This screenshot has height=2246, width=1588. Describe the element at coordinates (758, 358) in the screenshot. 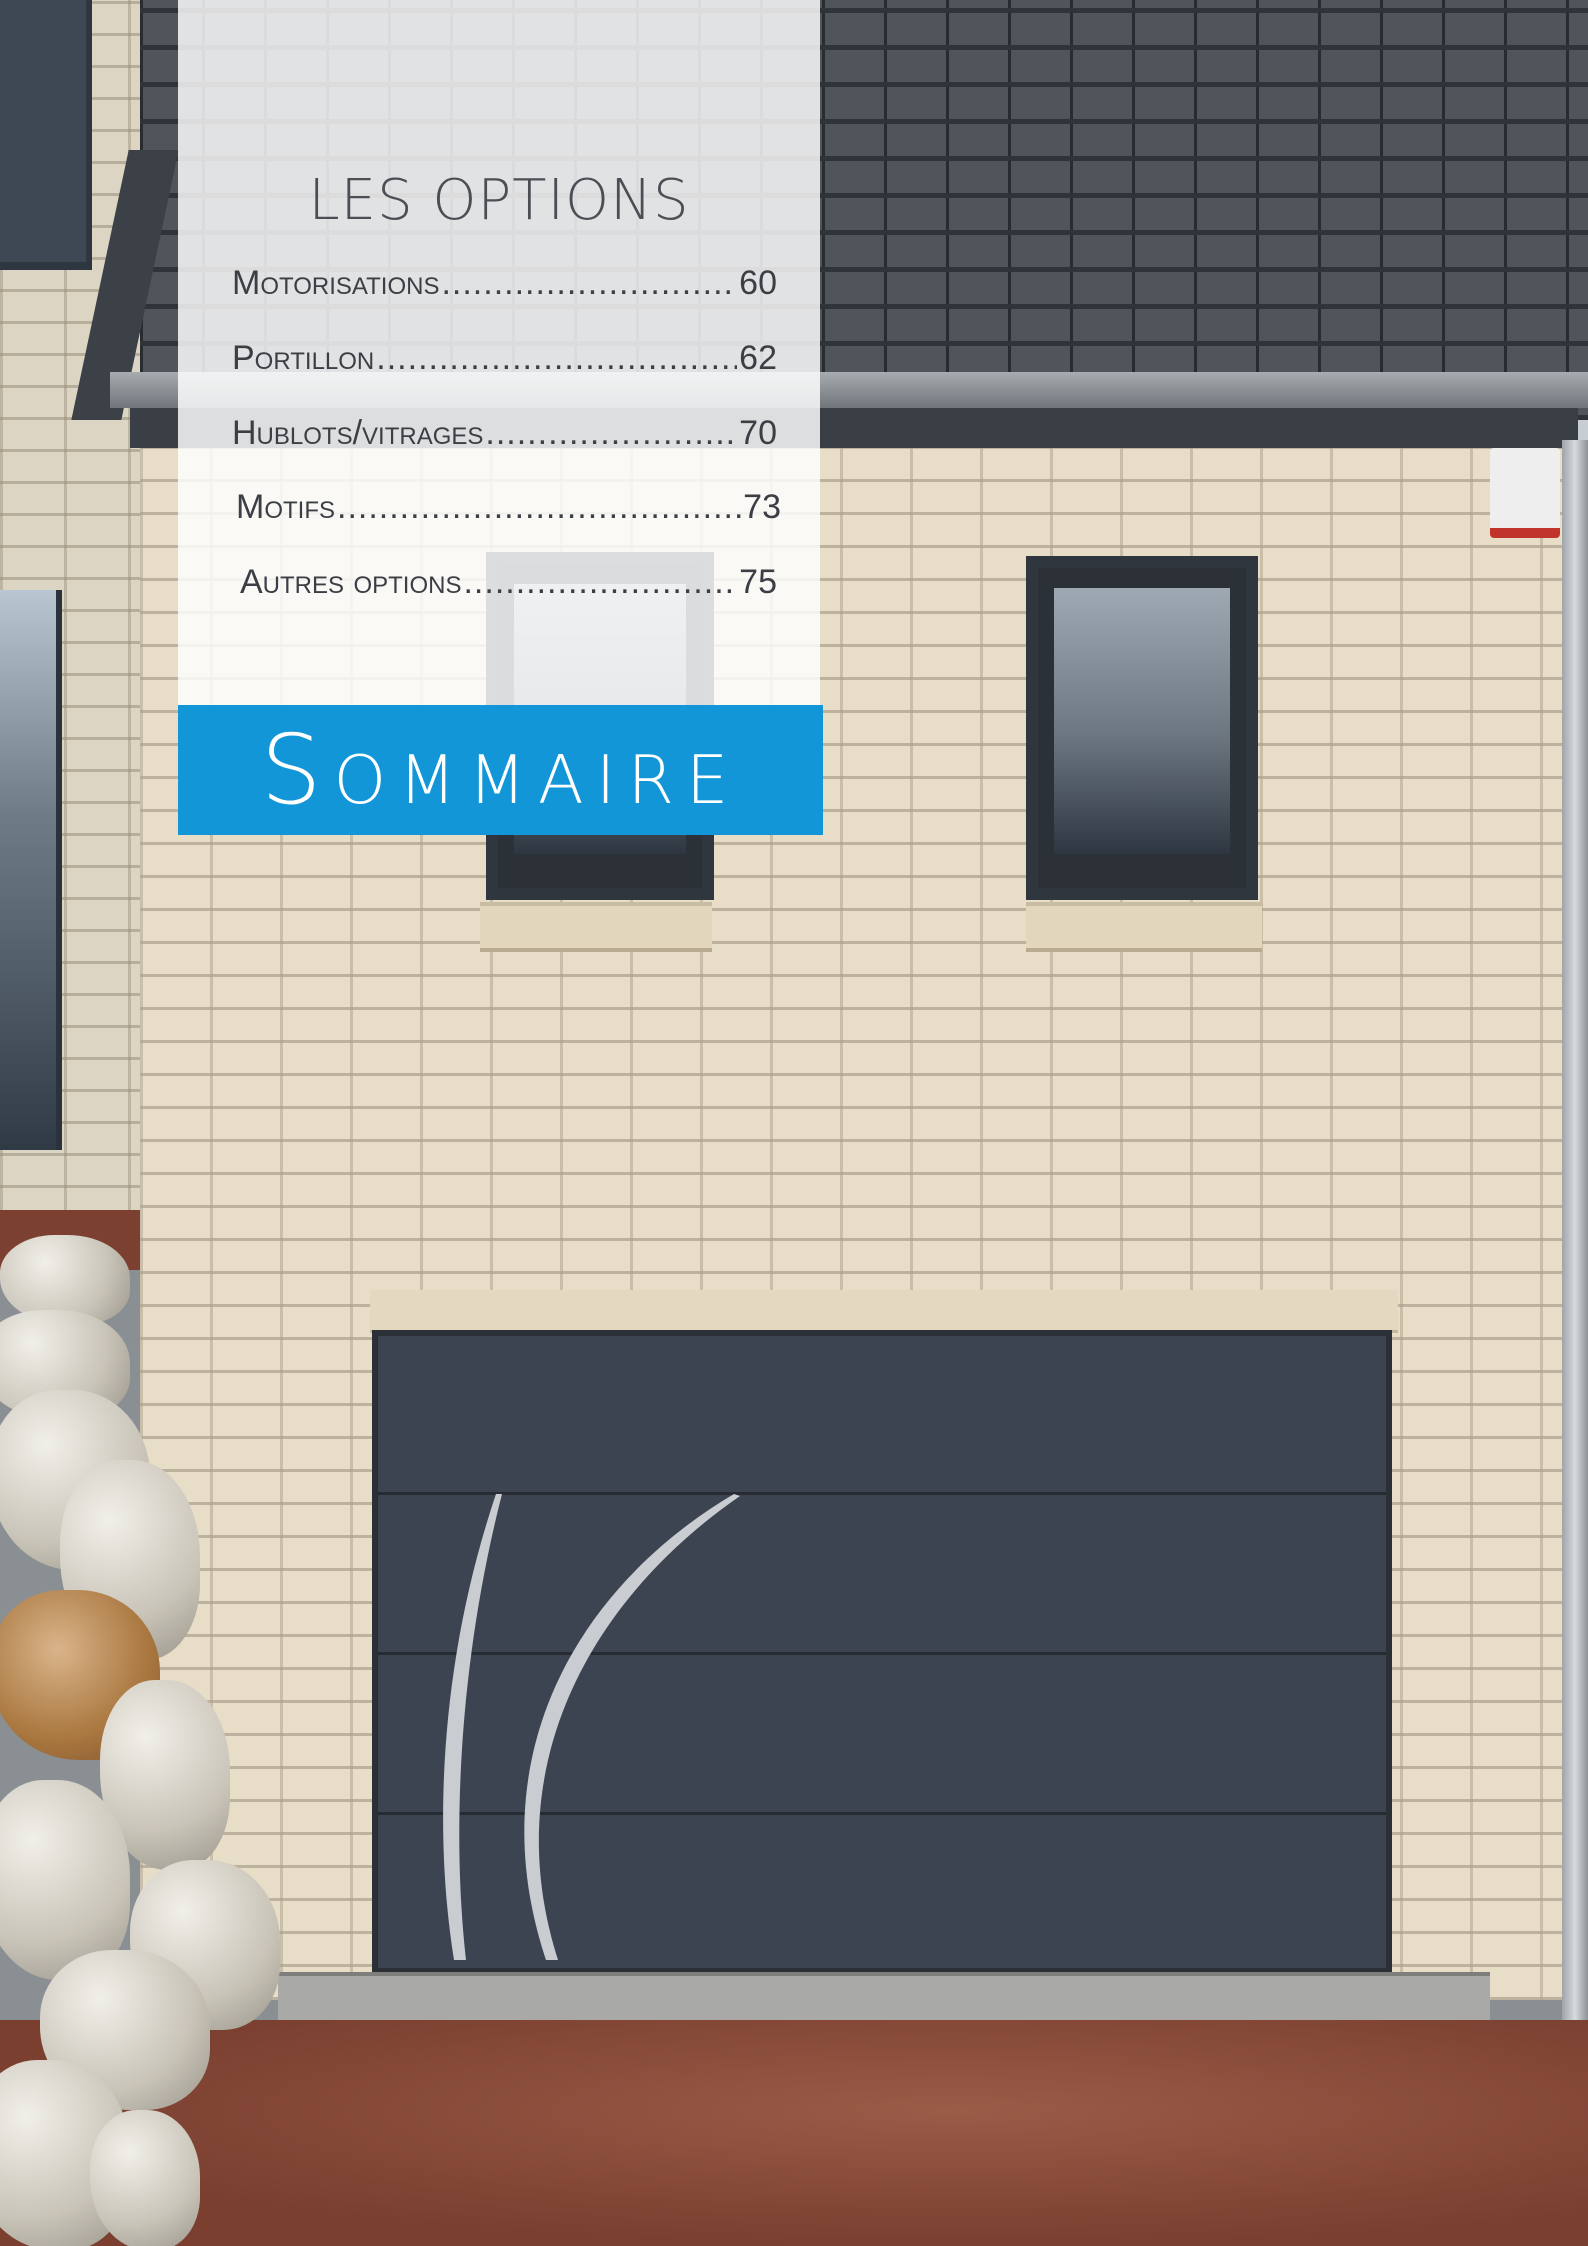

I see `toc-entry-page: 62` at that location.